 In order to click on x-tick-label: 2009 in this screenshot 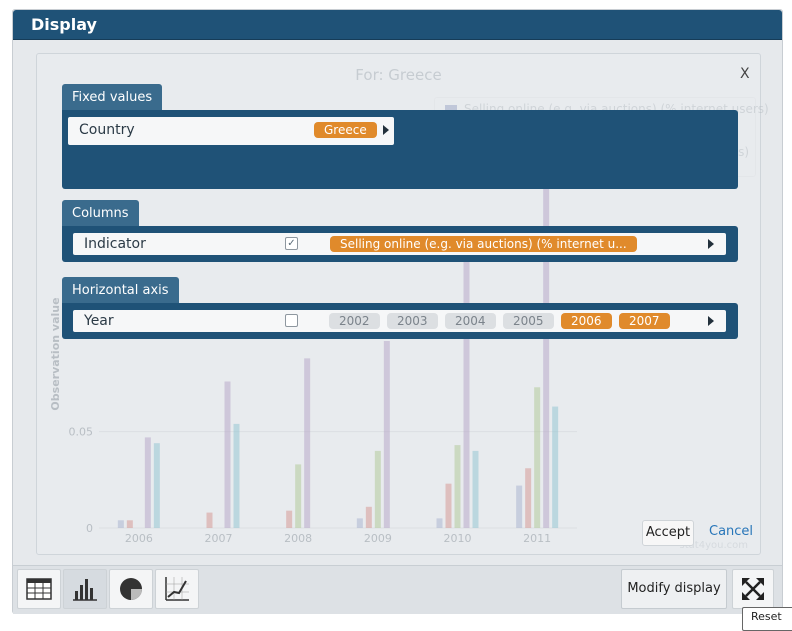, I will do `click(378, 538)`.